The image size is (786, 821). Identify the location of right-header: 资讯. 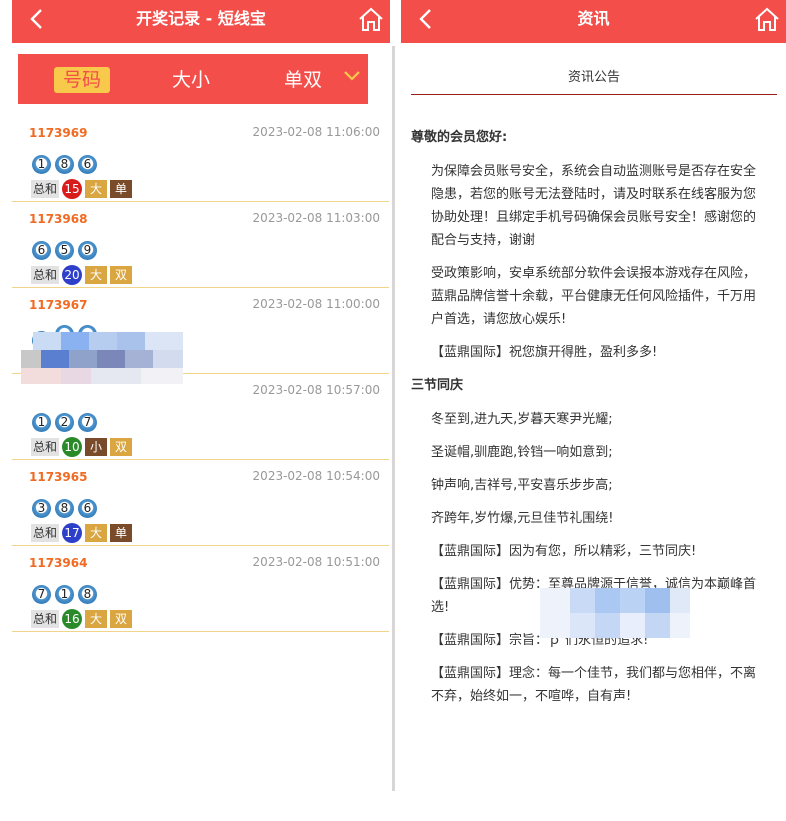
(593, 21).